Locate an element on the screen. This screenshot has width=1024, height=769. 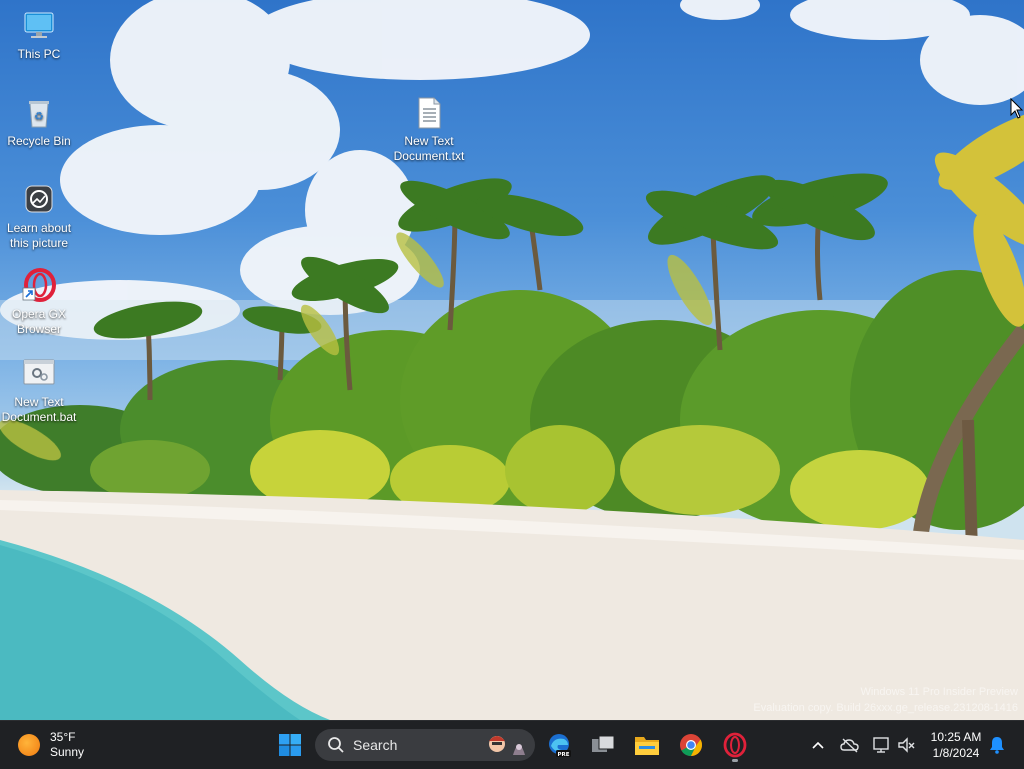
desktop-icon-opera-gx: Opera GX Browser is located at coordinates (39, 302).